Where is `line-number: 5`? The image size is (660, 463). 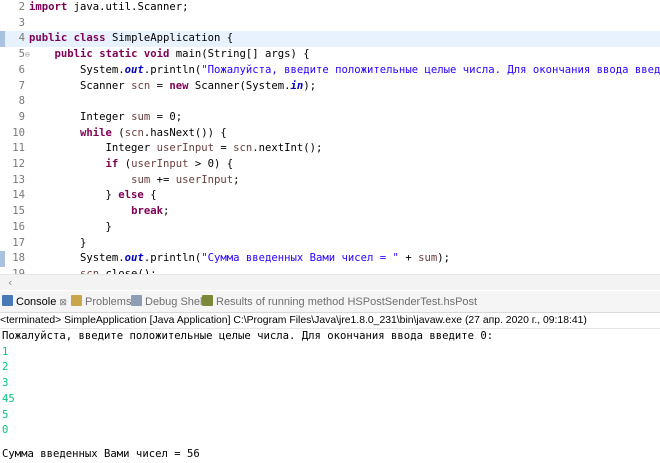
line-number: 5 is located at coordinates (21, 54).